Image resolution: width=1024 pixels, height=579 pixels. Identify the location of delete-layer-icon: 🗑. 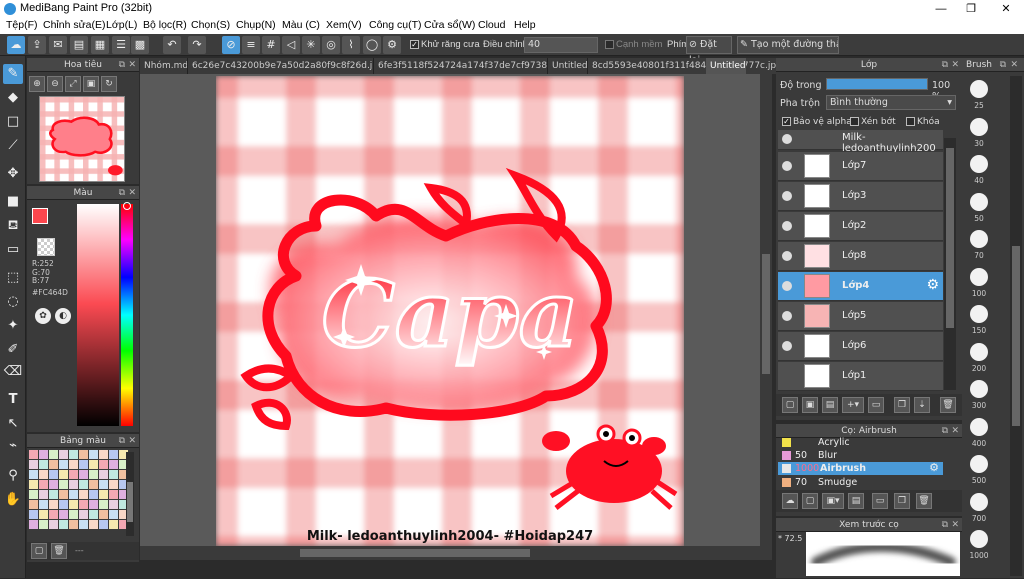
(948, 405).